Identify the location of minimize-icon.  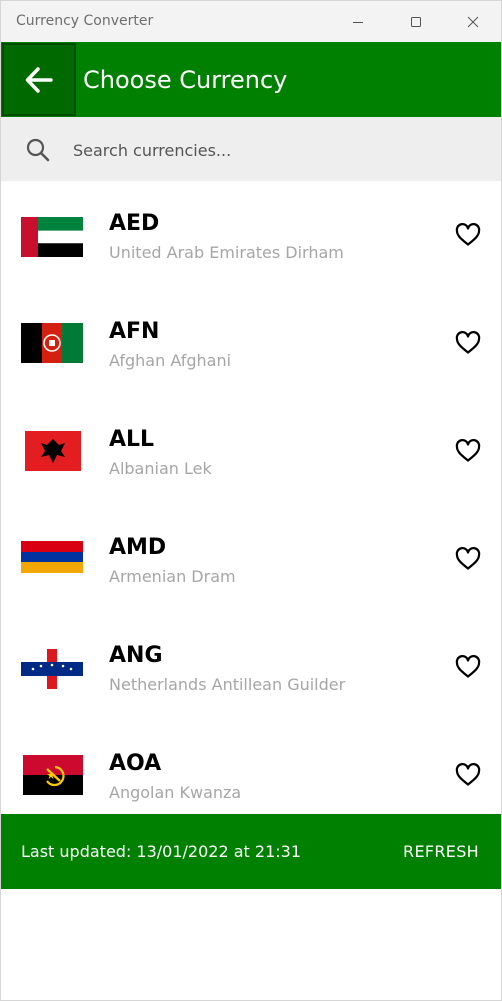
(358, 22).